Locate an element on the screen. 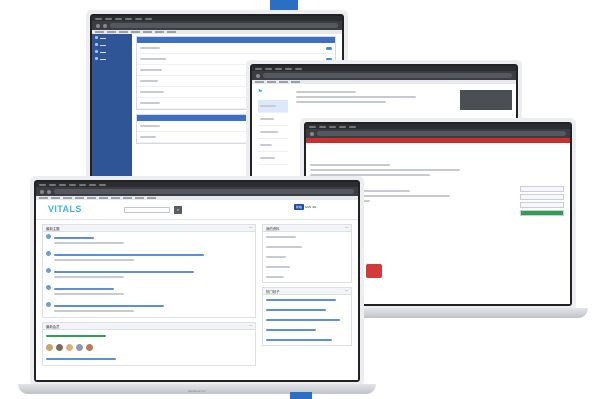  members-panel: 最新会员 ⋯ is located at coordinates (149, 344).